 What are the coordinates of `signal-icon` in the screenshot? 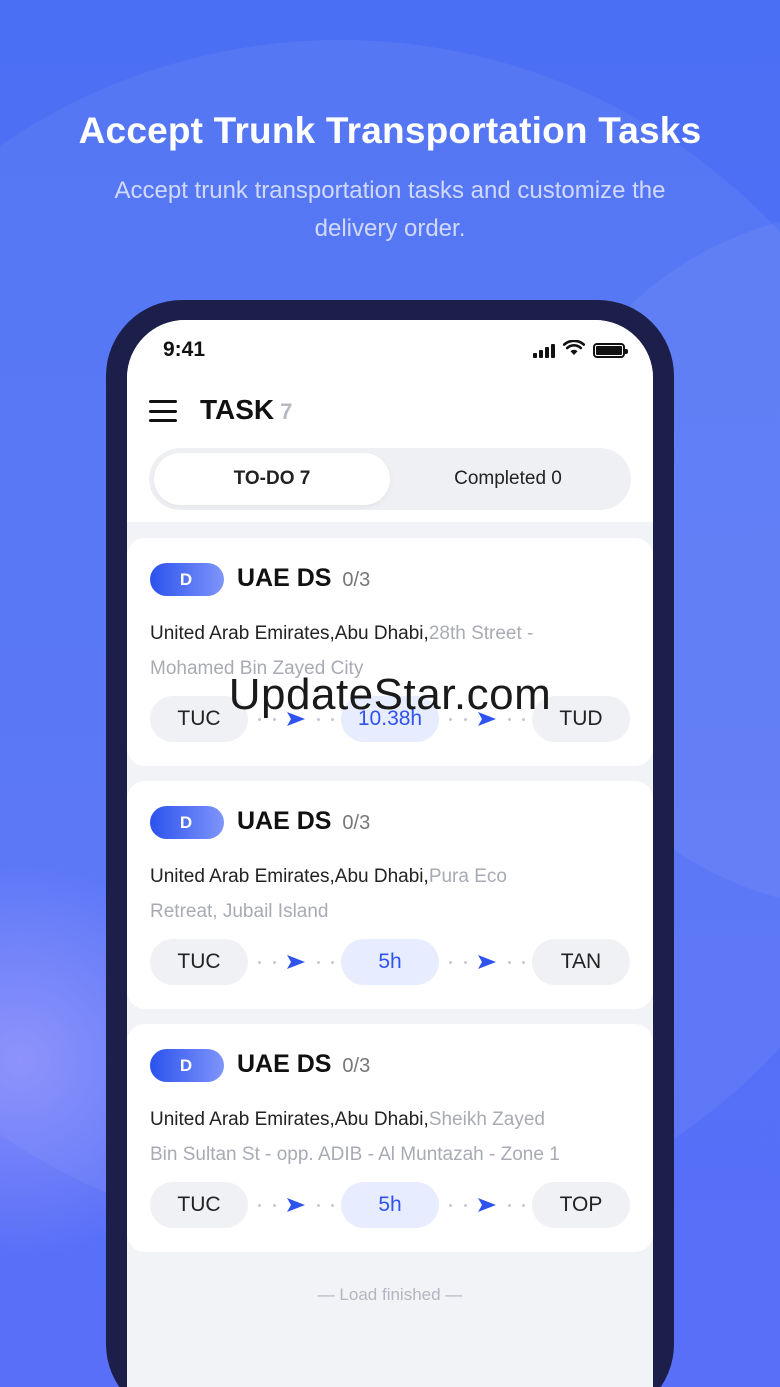 It's located at (544, 350).